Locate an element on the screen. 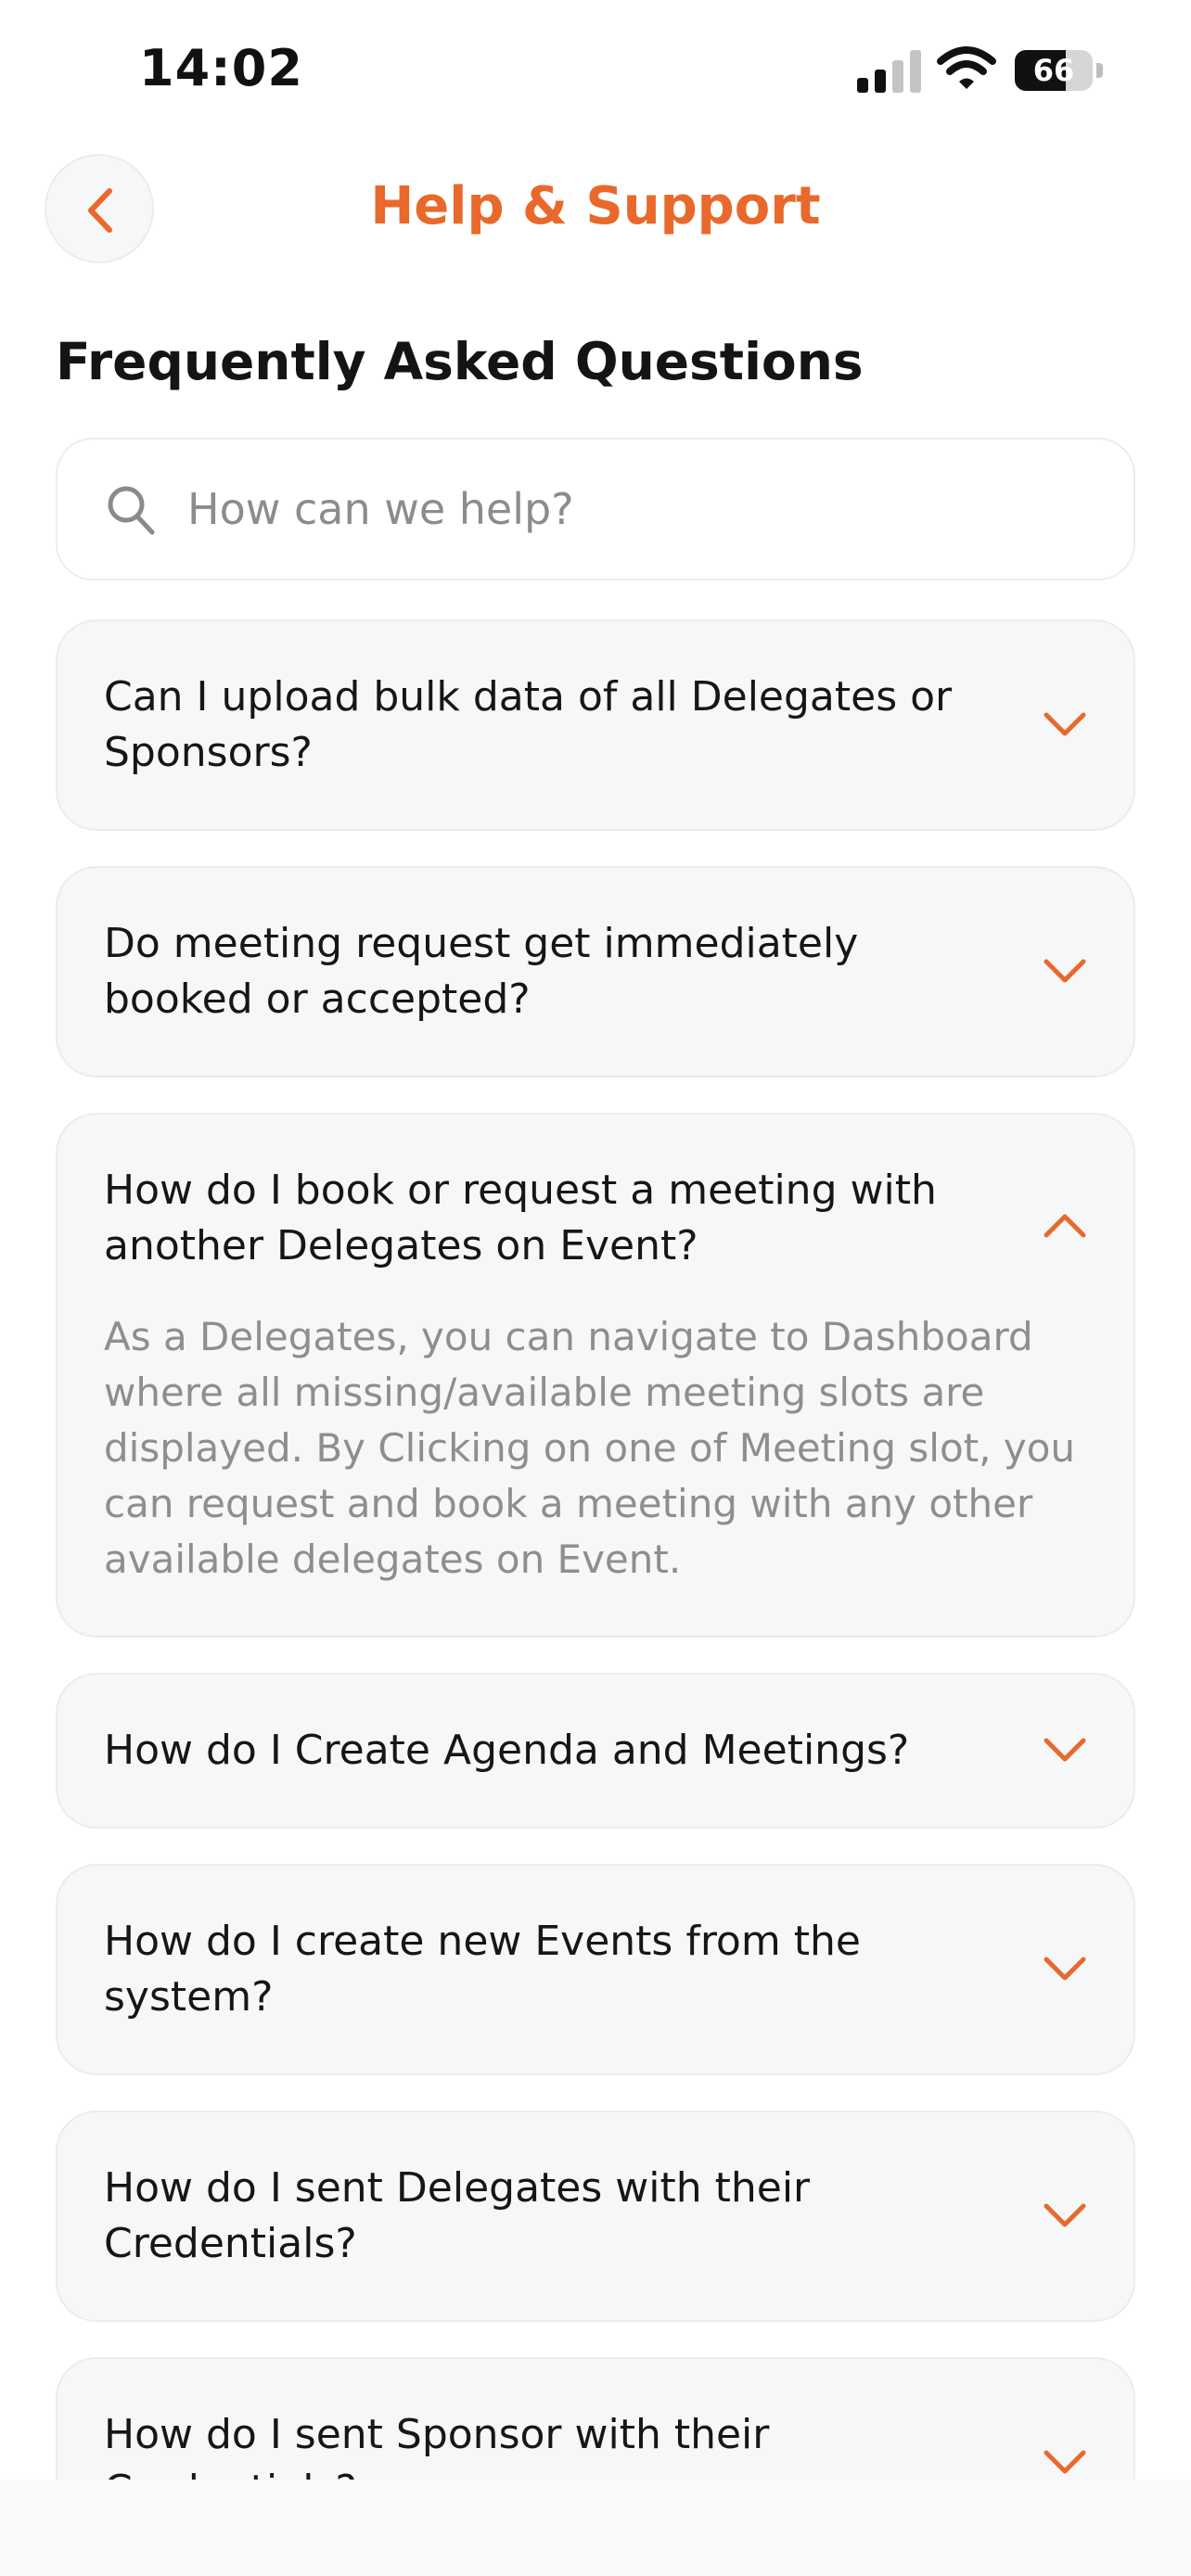 Image resolution: width=1191 pixels, height=2576 pixels. battery-body: 66 is located at coordinates (1054, 71).